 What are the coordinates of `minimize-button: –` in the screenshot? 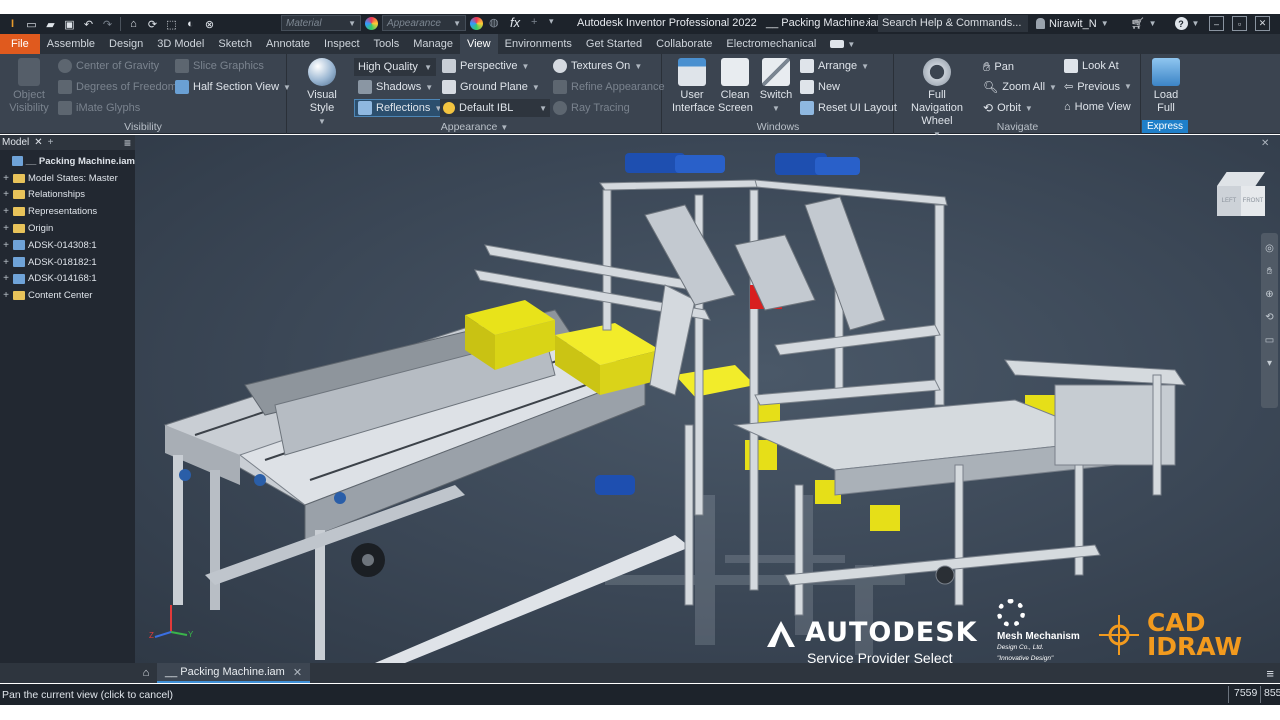 It's located at (1216, 23).